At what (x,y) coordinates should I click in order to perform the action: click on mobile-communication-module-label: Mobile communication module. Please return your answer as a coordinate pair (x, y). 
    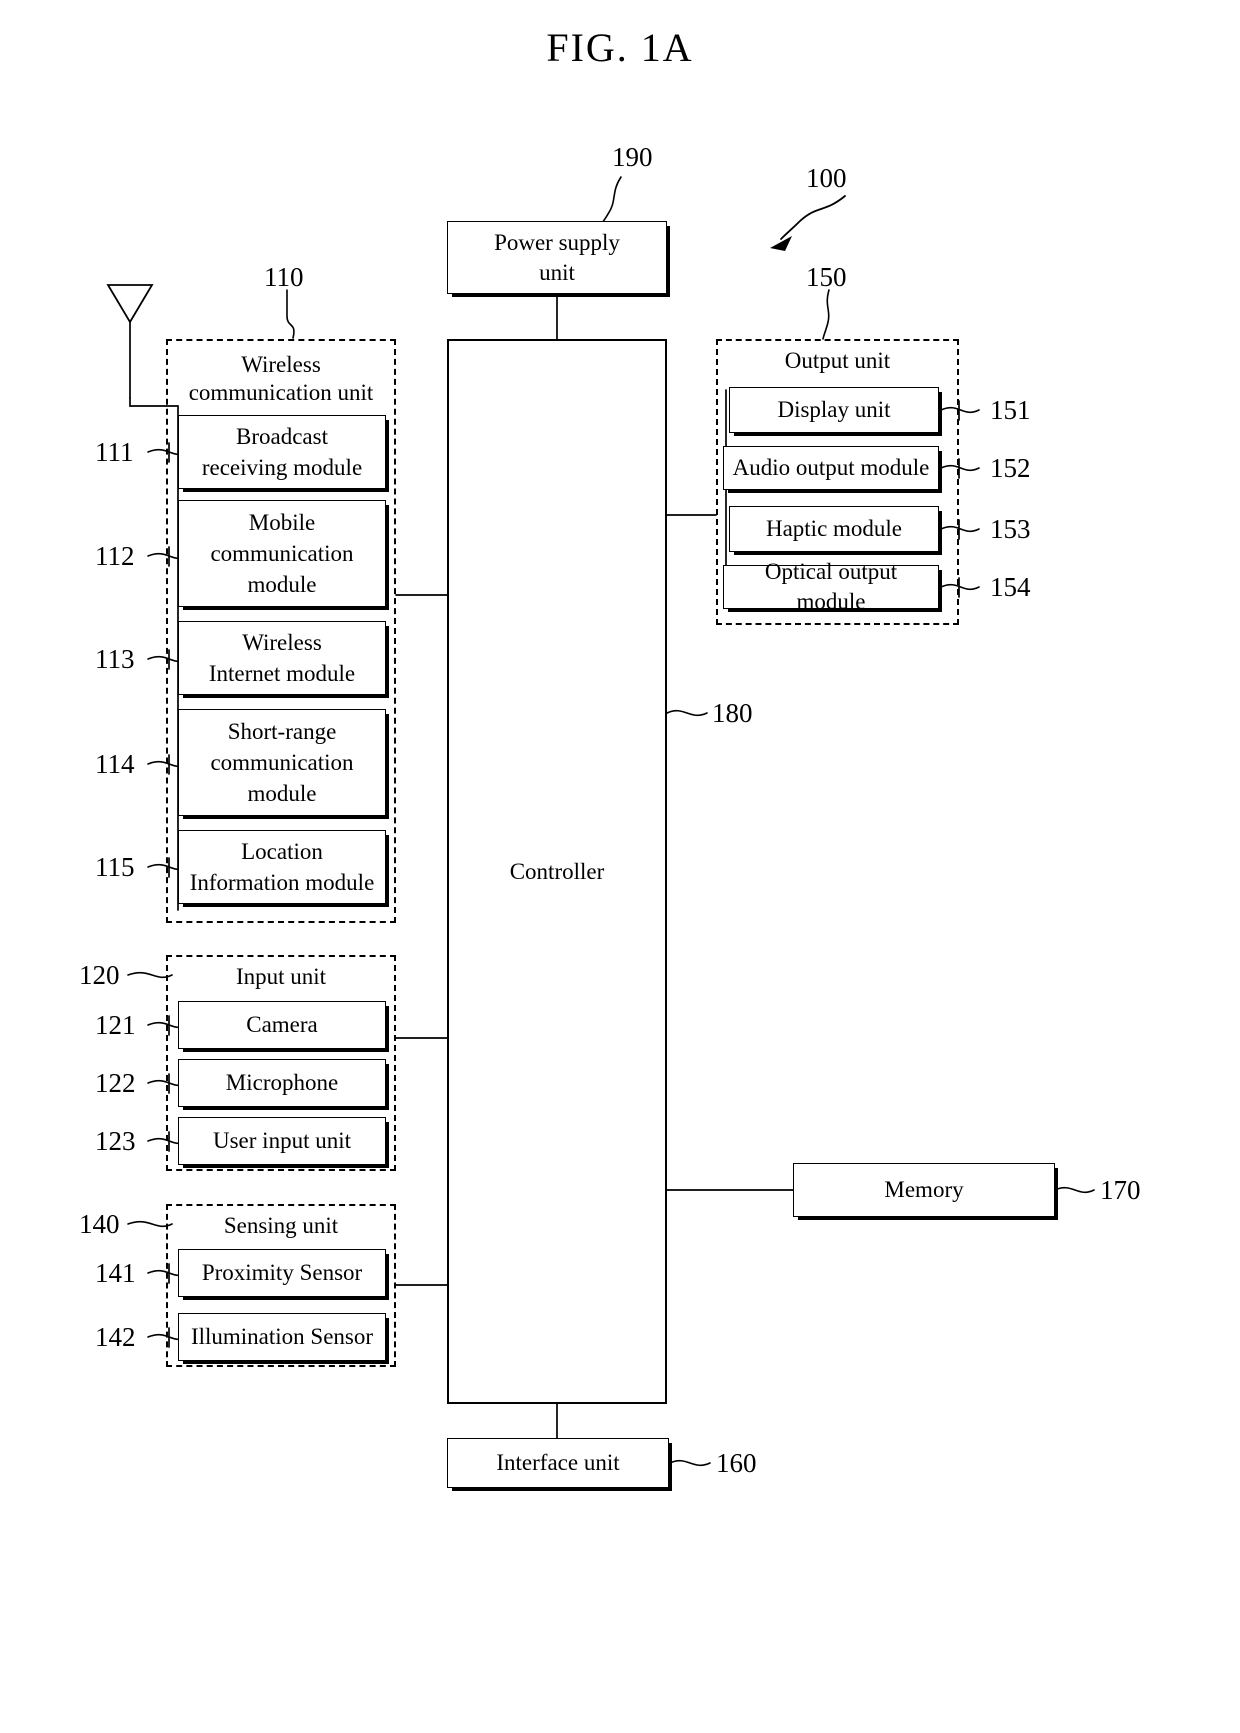
    Looking at the image, I should click on (282, 553).